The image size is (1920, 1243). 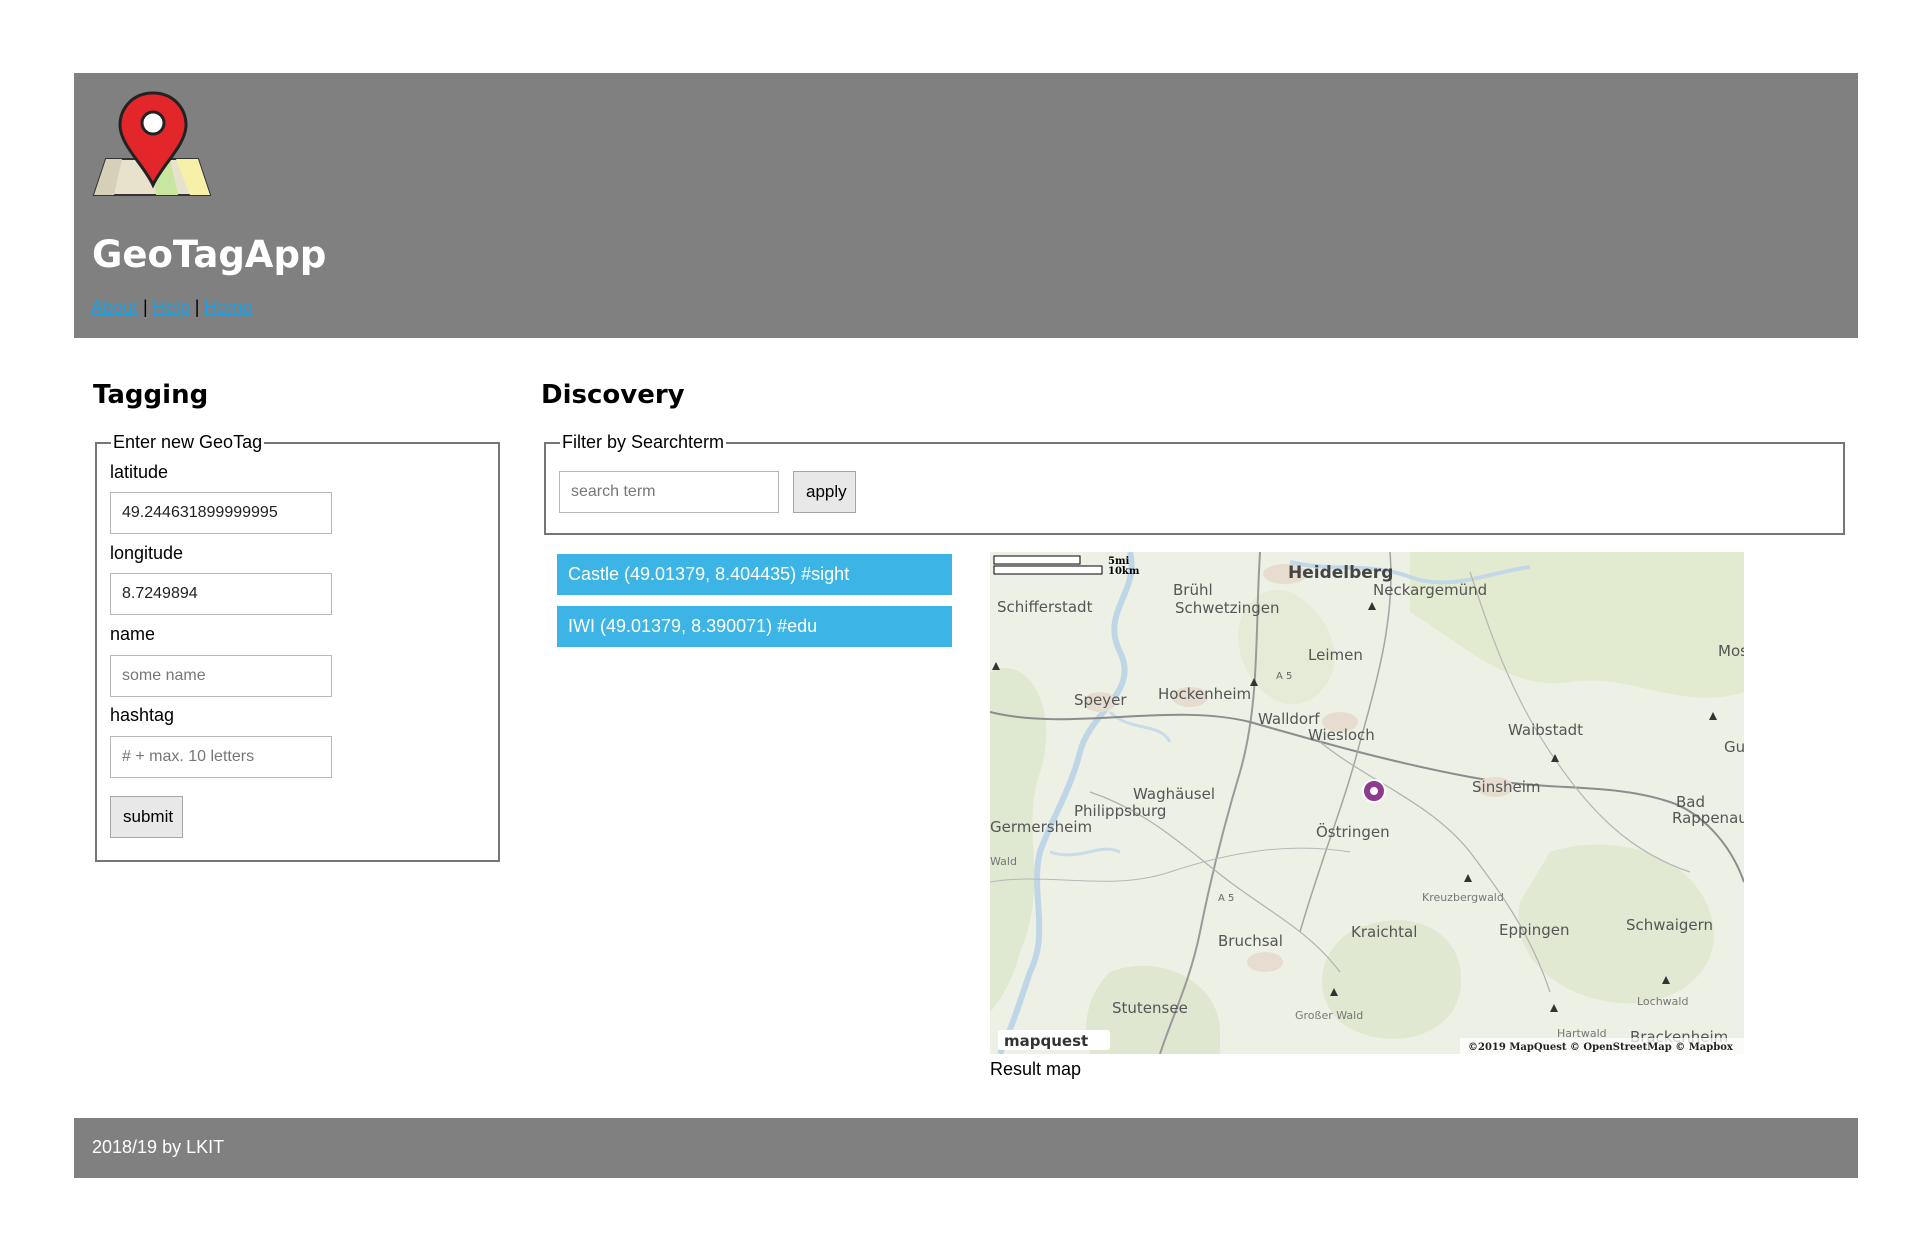 What do you see at coordinates (1250, 941) in the screenshot?
I see `map-label: Bruchsal` at bounding box center [1250, 941].